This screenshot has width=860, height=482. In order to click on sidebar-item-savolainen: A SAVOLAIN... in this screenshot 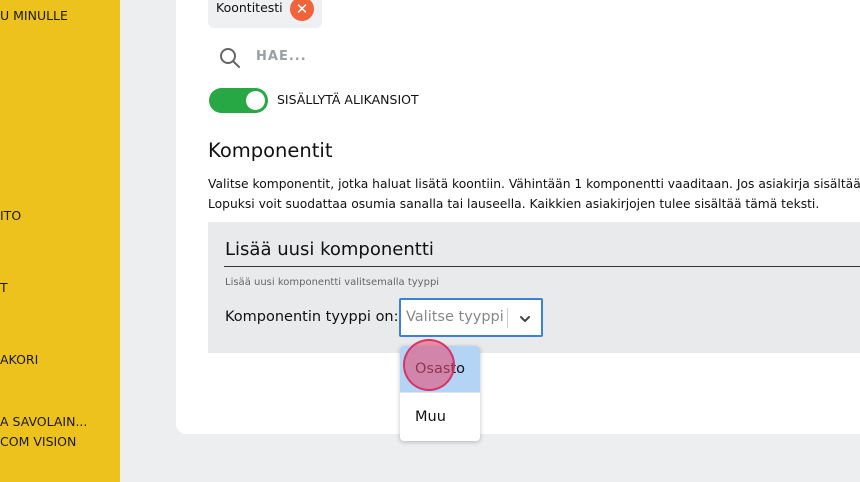, I will do `click(43, 422)`.